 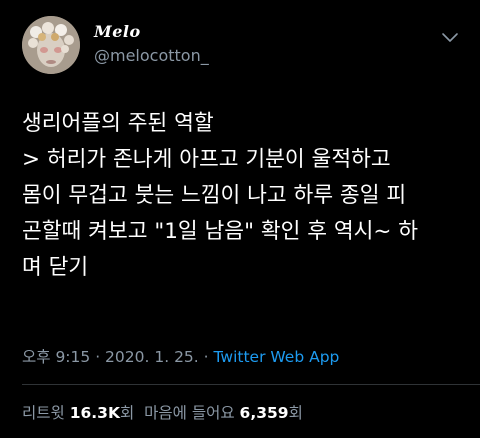 I want to click on tweet-stats: 리트윗 16.3K회 마음에 들어요 6,359회, so click(x=162, y=412).